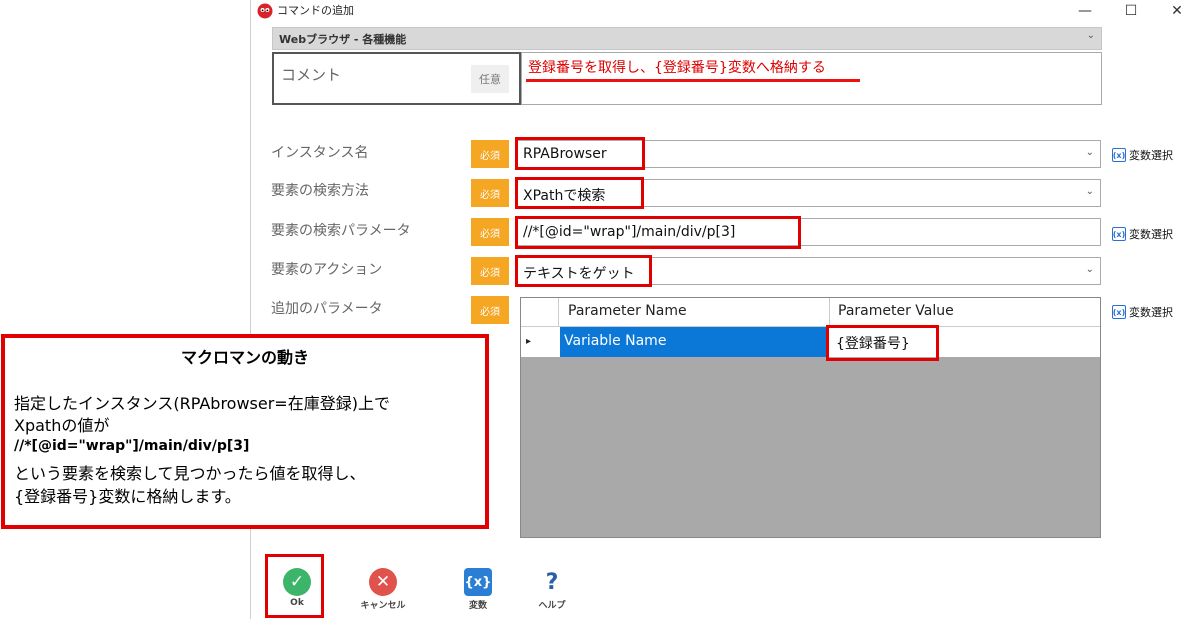 The width and height of the screenshot is (1200, 619). What do you see at coordinates (132, 446) in the screenshot?
I see `annotation-xpath: //*[@id="wrap"]/main/div/p[3]` at bounding box center [132, 446].